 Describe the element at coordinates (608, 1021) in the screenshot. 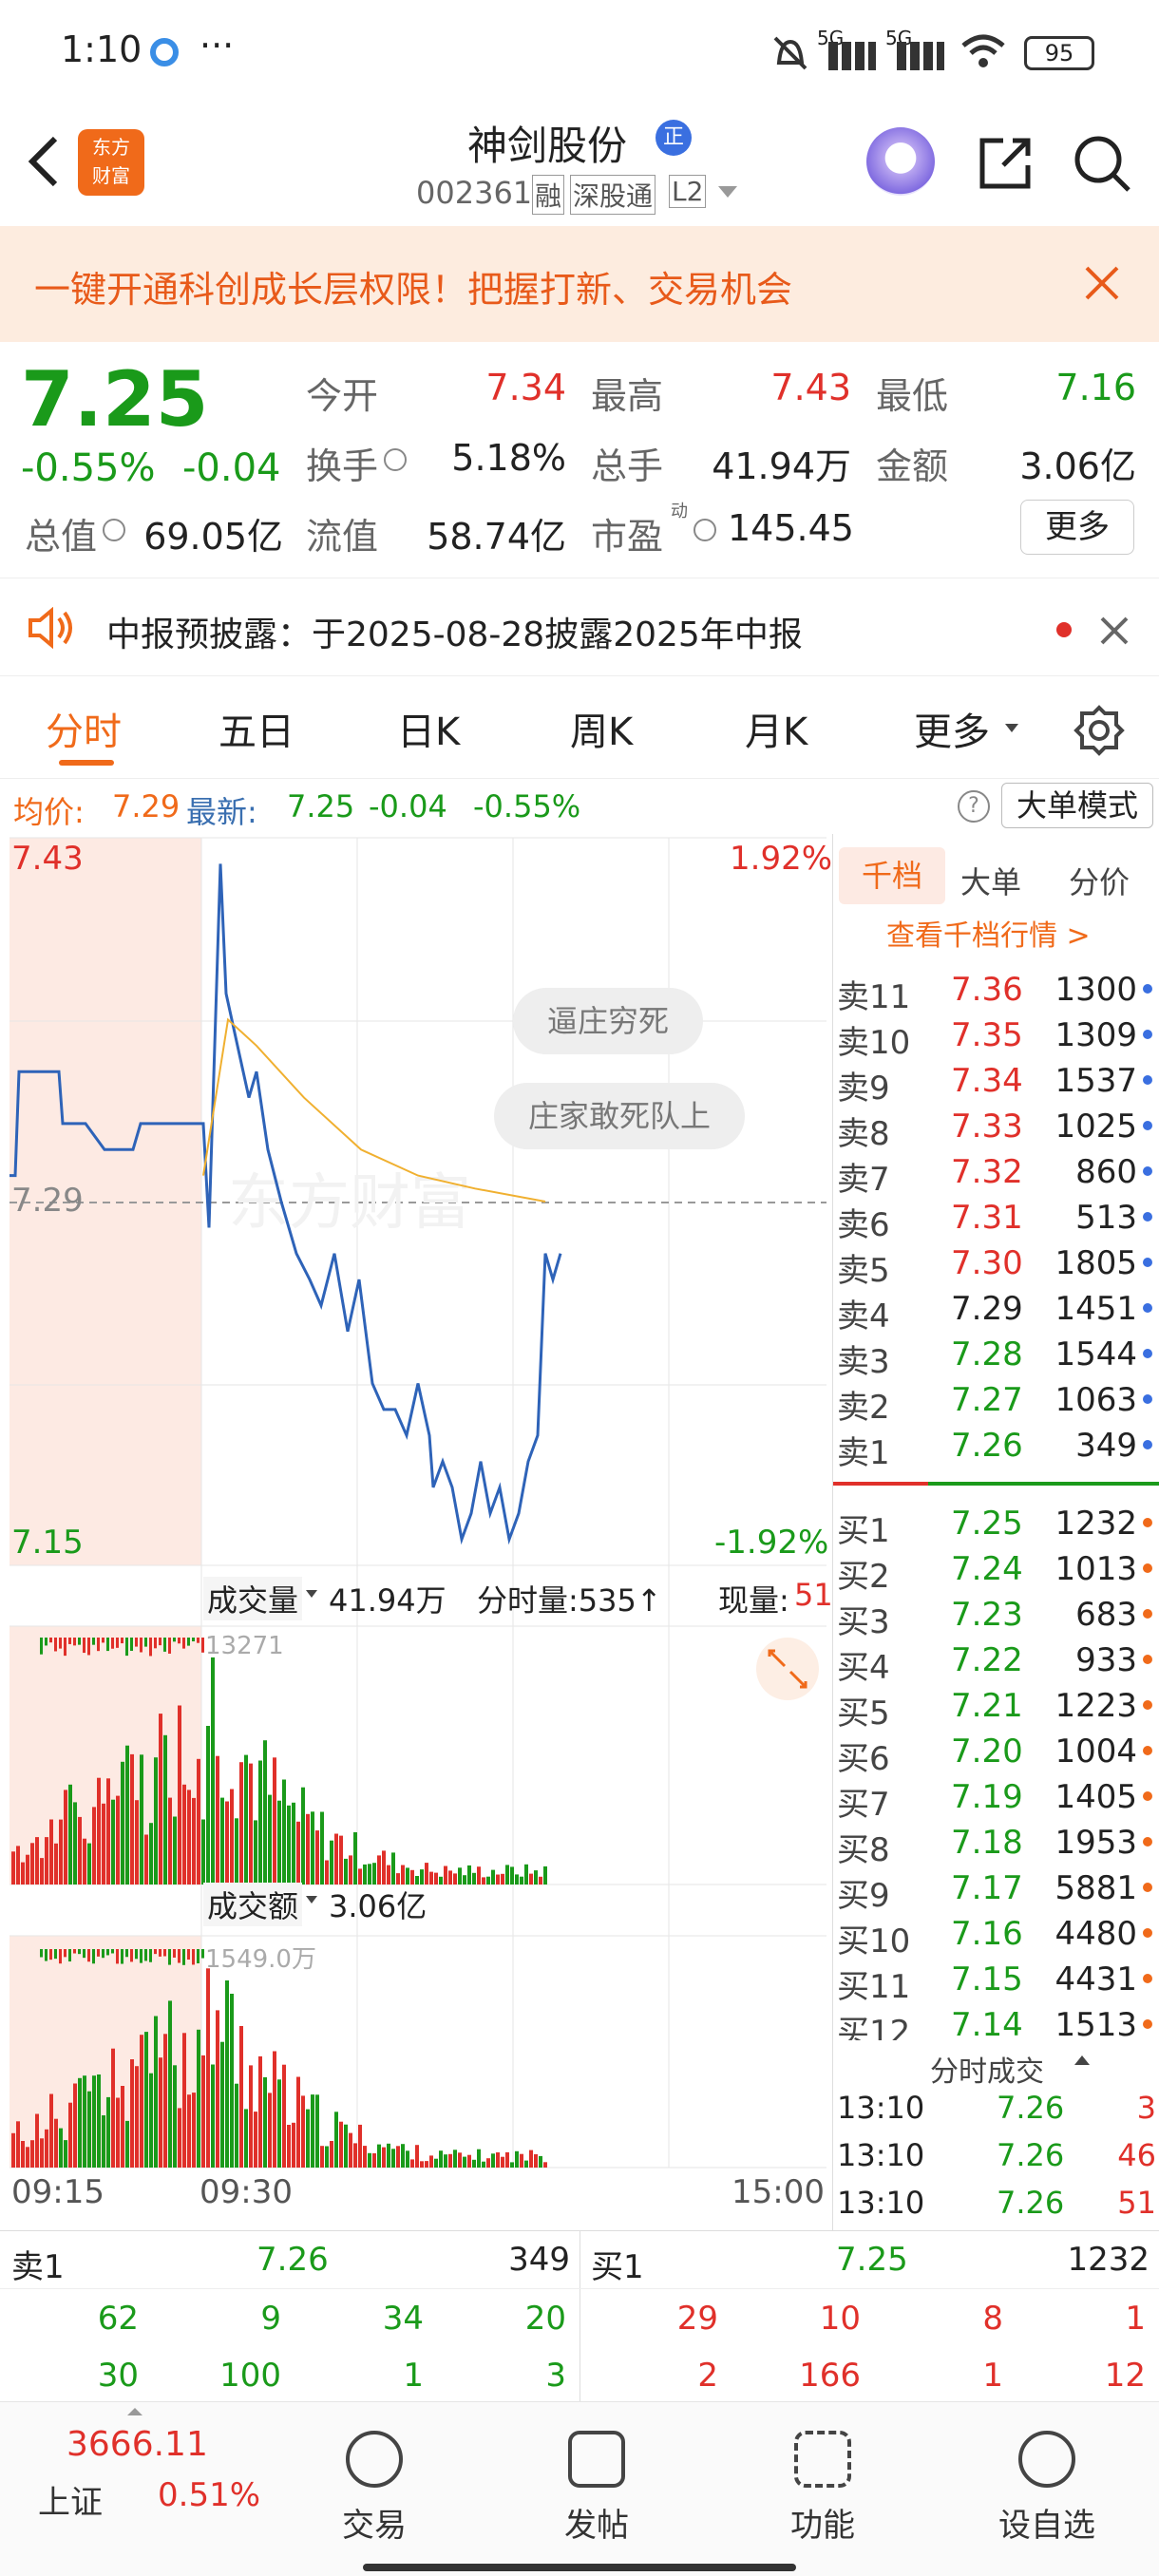

I see `comment-bubble: 逼庄穷死` at that location.